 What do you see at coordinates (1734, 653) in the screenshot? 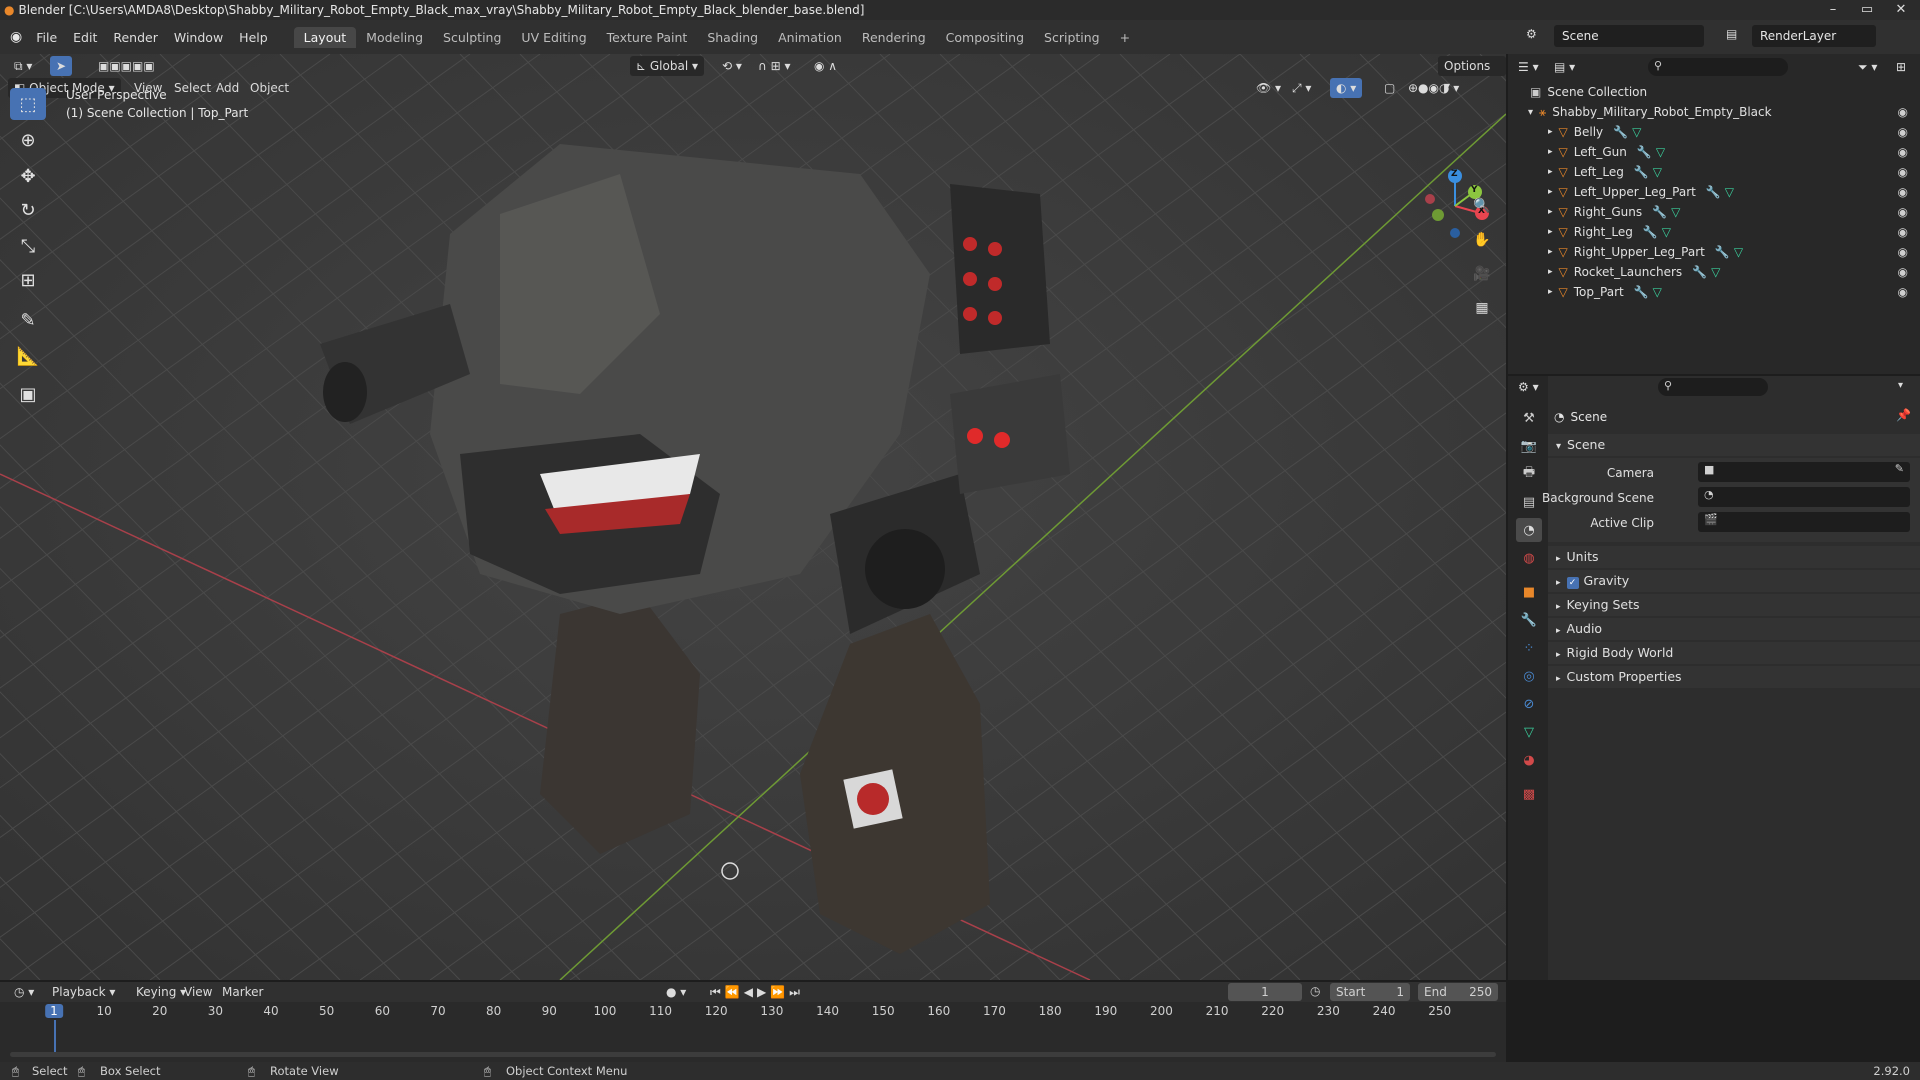
I see `properties-section: ▸ Rigid Body World` at bounding box center [1734, 653].